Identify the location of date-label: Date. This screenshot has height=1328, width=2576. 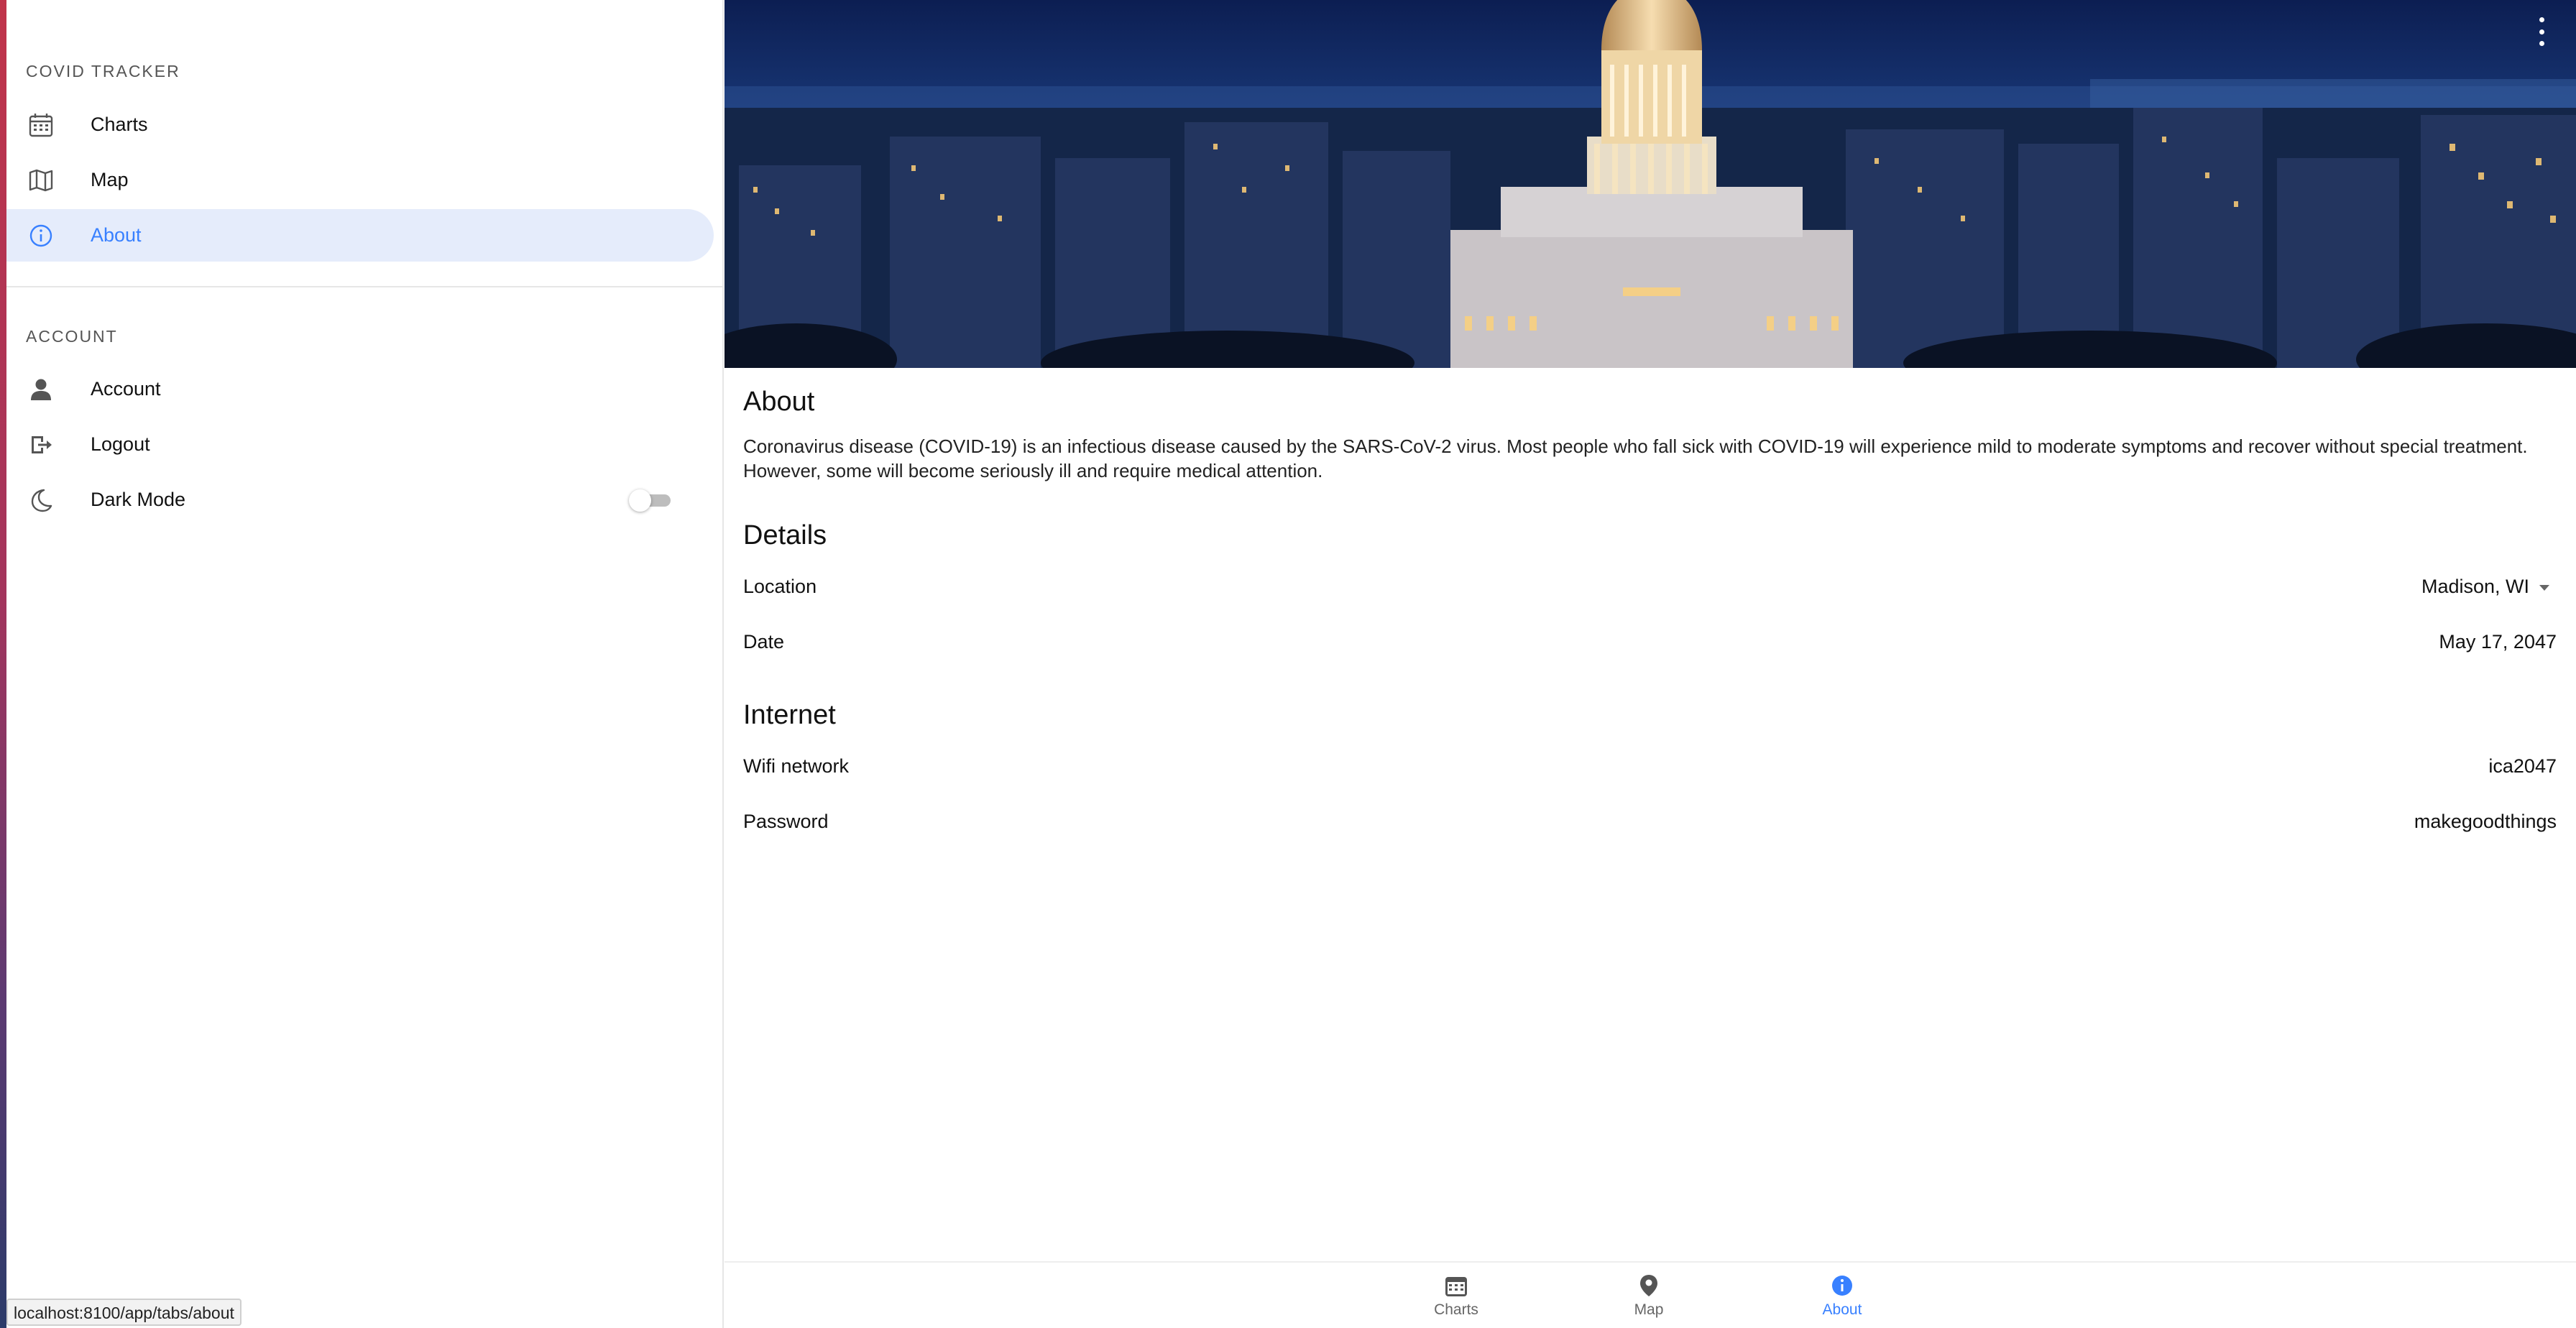
(764, 642).